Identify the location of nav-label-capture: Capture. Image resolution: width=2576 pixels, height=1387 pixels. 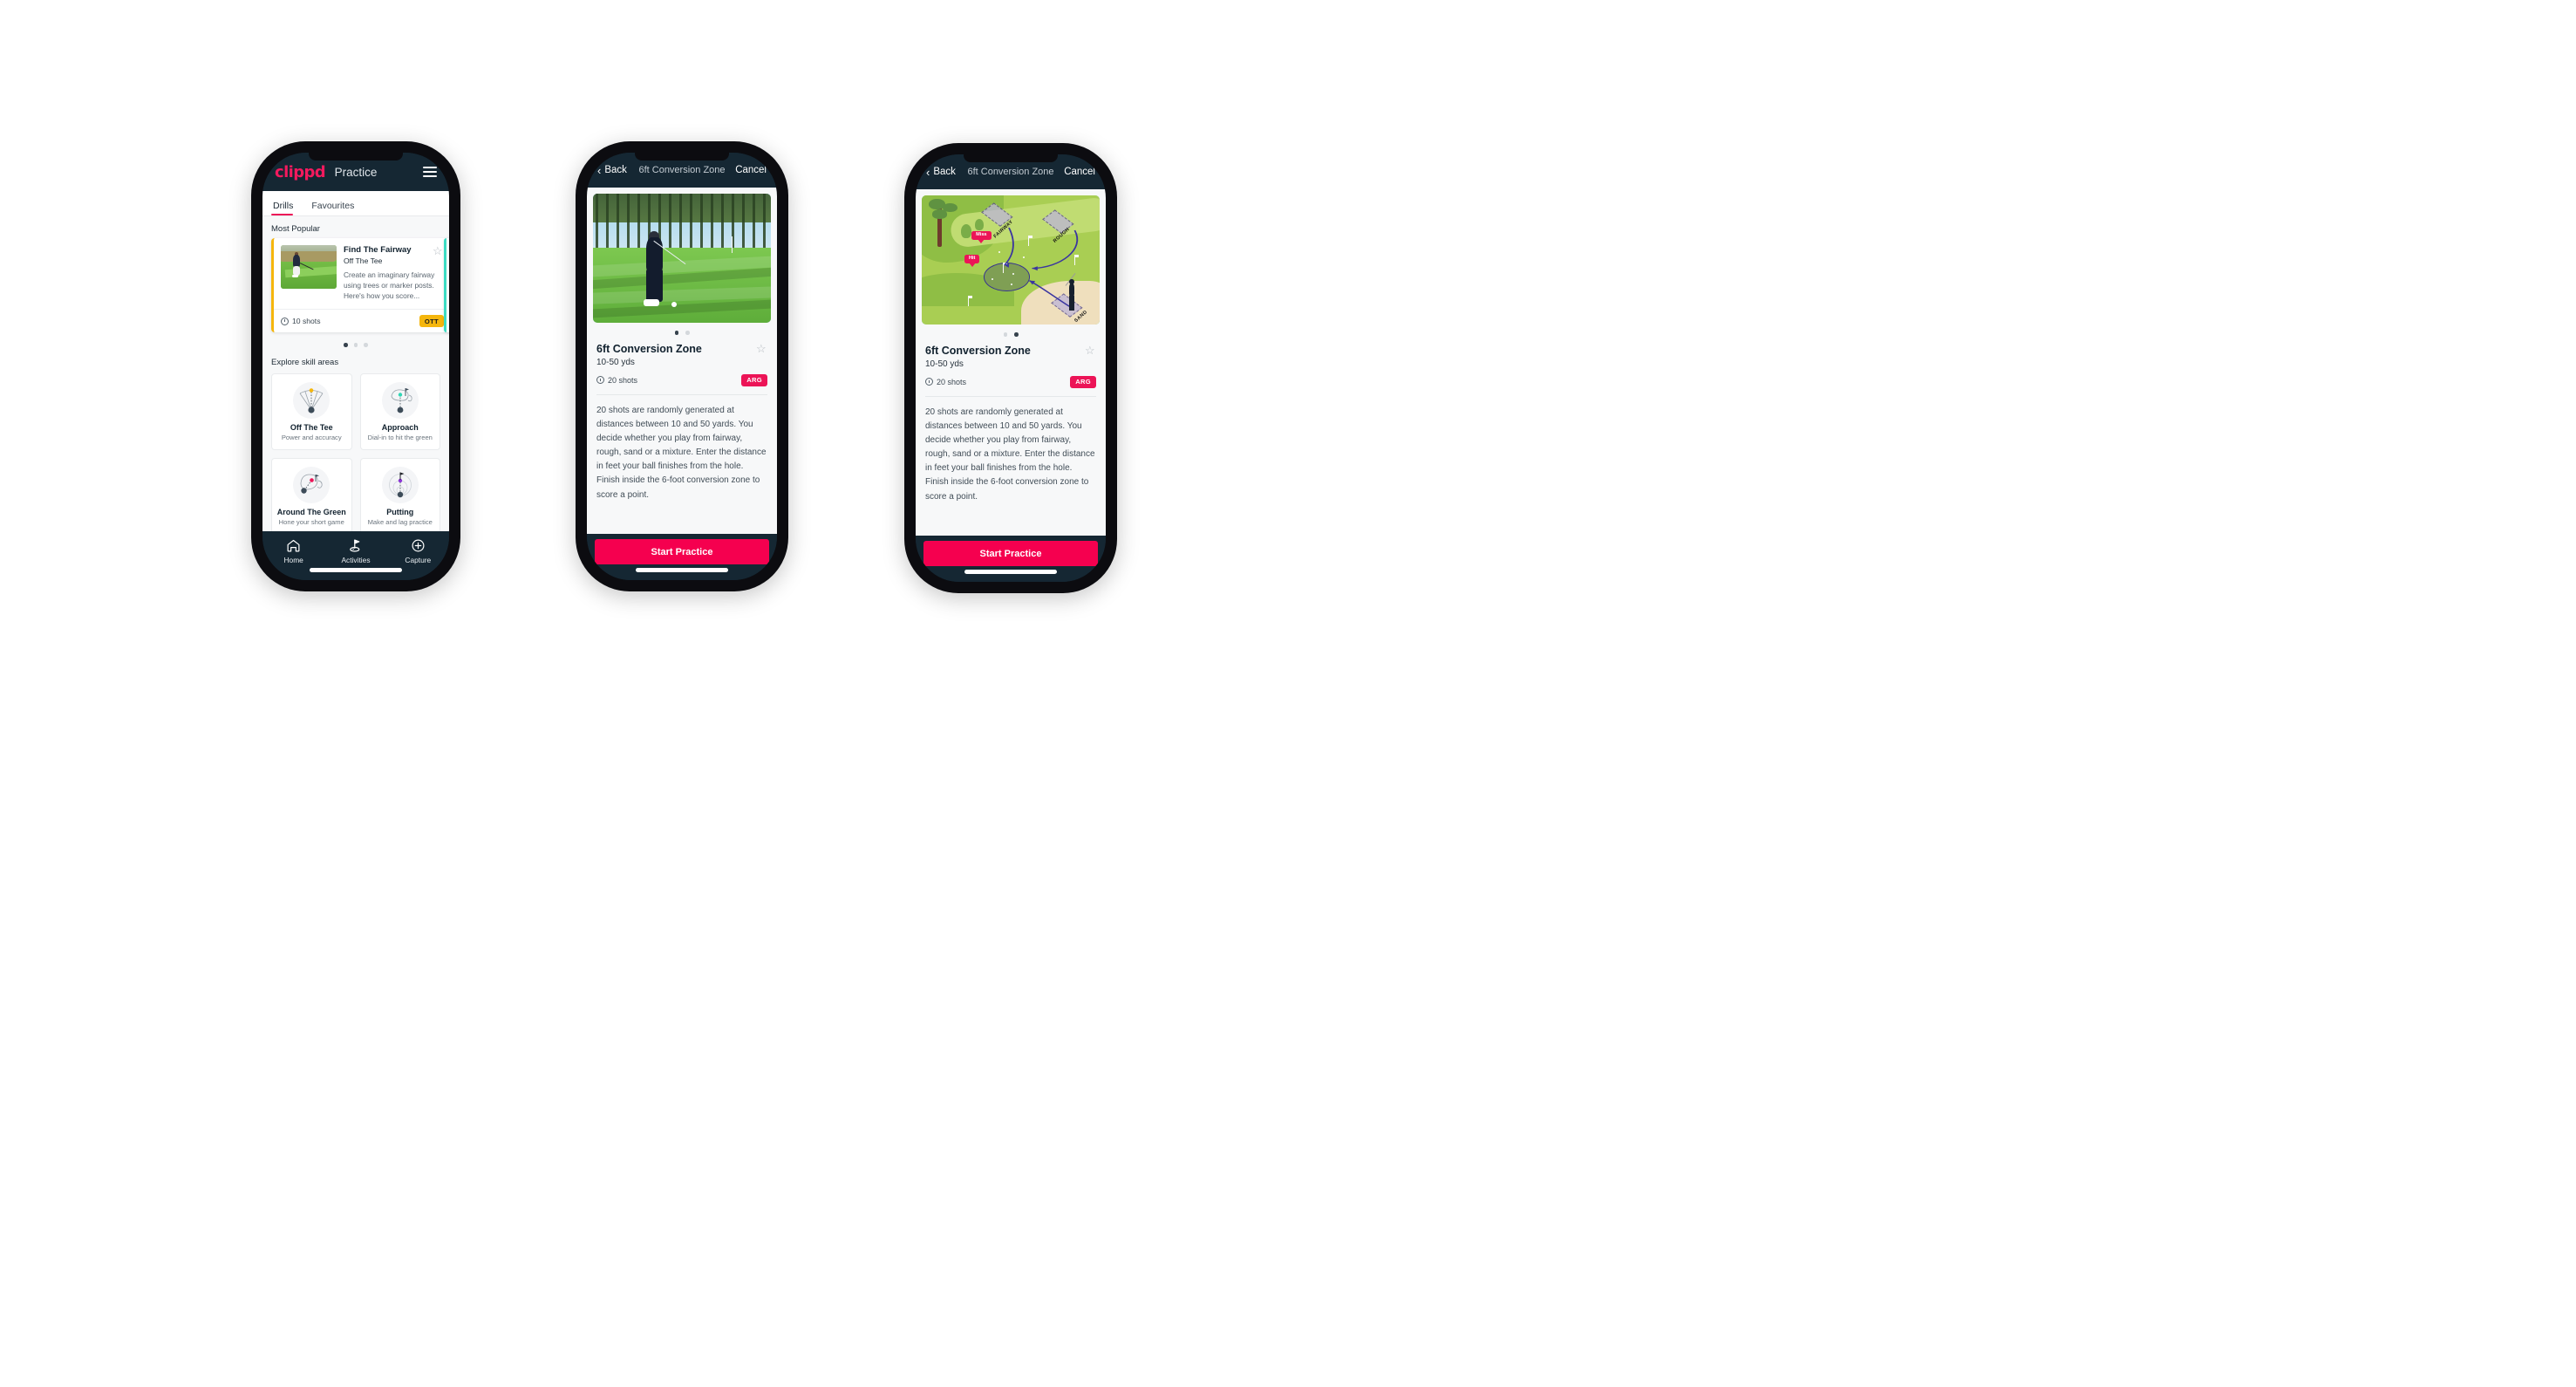
(419, 560).